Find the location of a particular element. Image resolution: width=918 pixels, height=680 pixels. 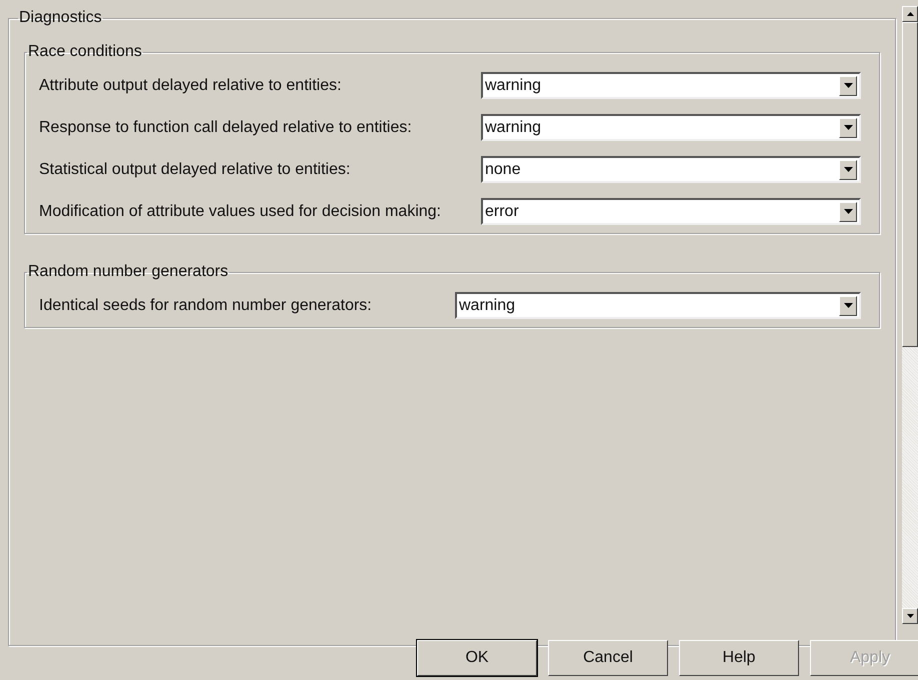

up-arrow-icon is located at coordinates (910, 14).